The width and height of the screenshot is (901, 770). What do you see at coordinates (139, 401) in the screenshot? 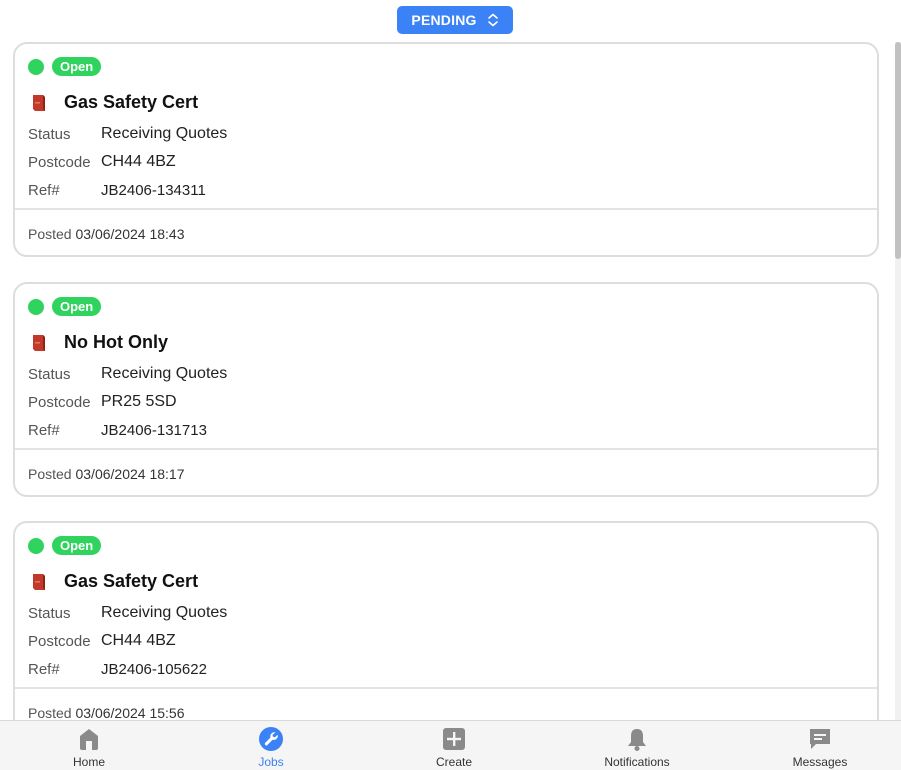
I see `postcode-value: PR25 5SD` at bounding box center [139, 401].